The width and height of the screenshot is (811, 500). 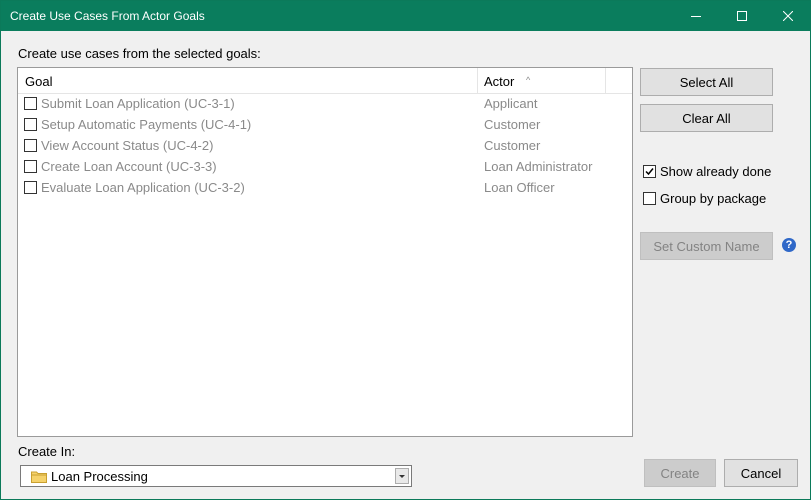 What do you see at coordinates (405, 16) in the screenshot?
I see `title-bar: Create Use Cases From Actor Goals` at bounding box center [405, 16].